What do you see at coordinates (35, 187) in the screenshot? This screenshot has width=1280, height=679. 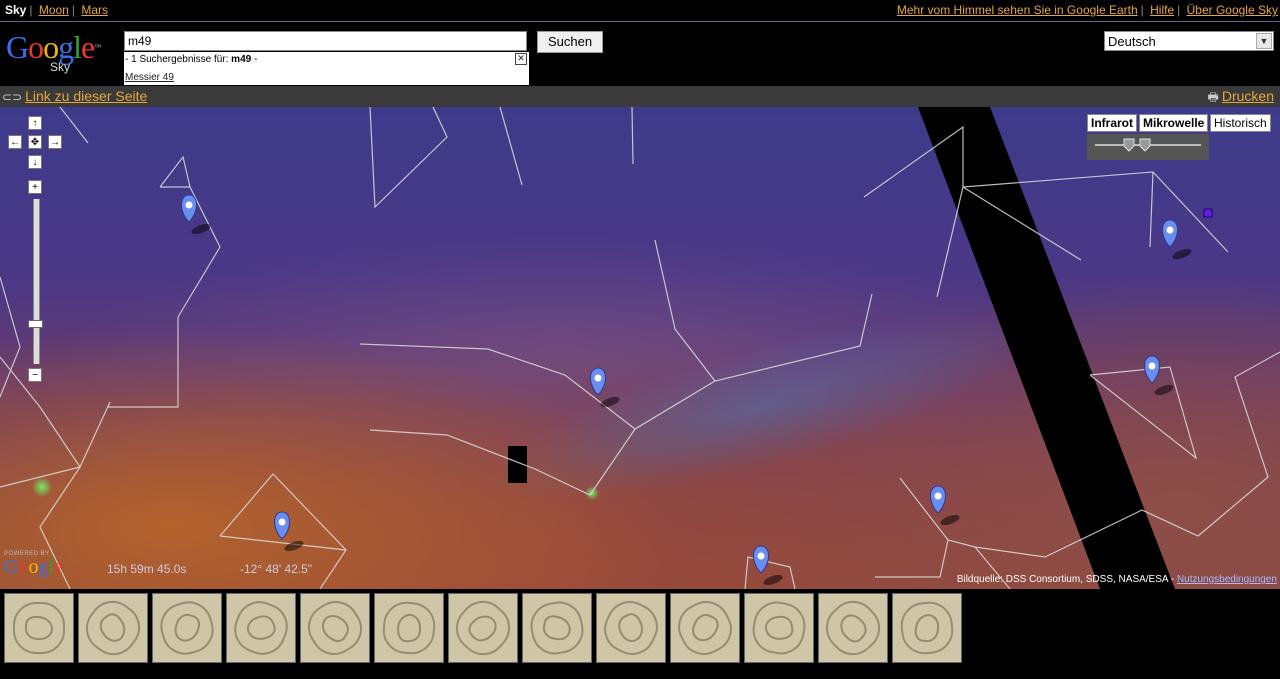 I see `zoom-in-button: +` at bounding box center [35, 187].